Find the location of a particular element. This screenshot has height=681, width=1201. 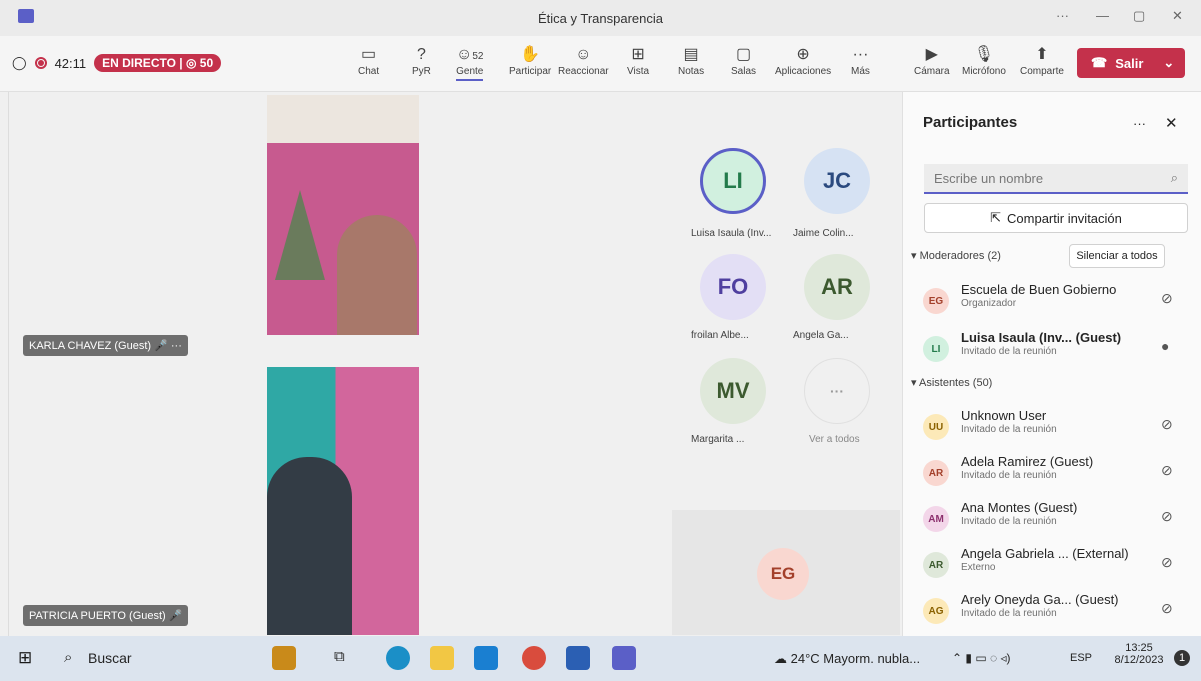

qa-button: ? PyR is located at coordinates (421, 60).